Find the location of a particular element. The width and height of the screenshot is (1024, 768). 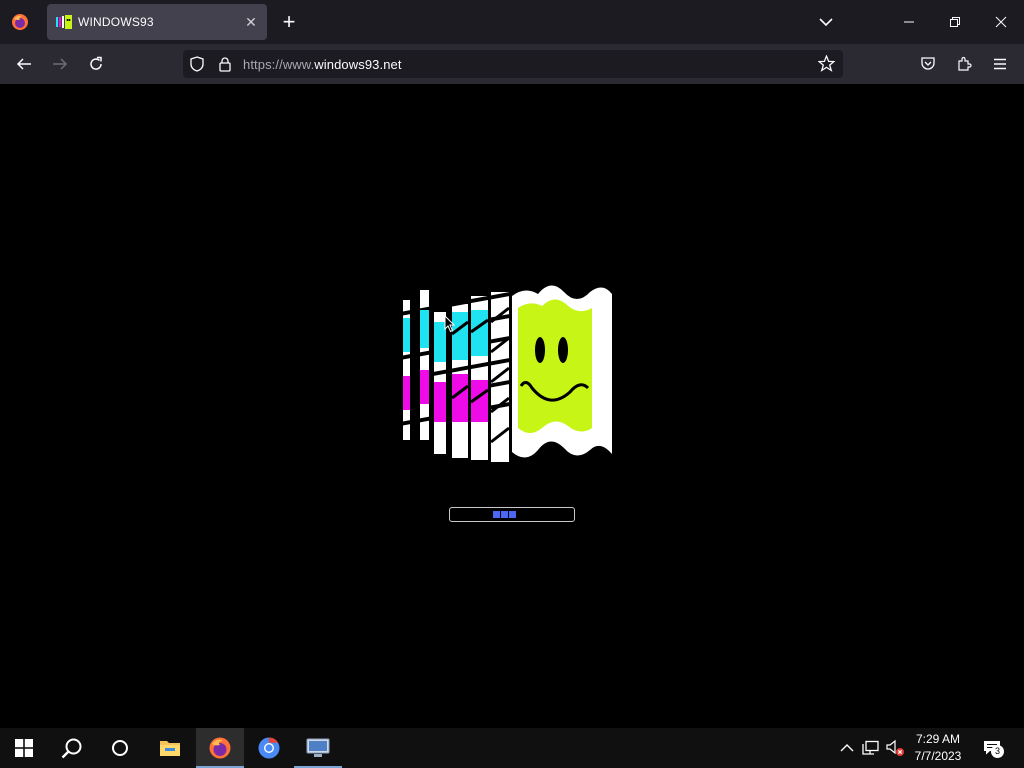

new-tab-button: + is located at coordinates (289, 22).